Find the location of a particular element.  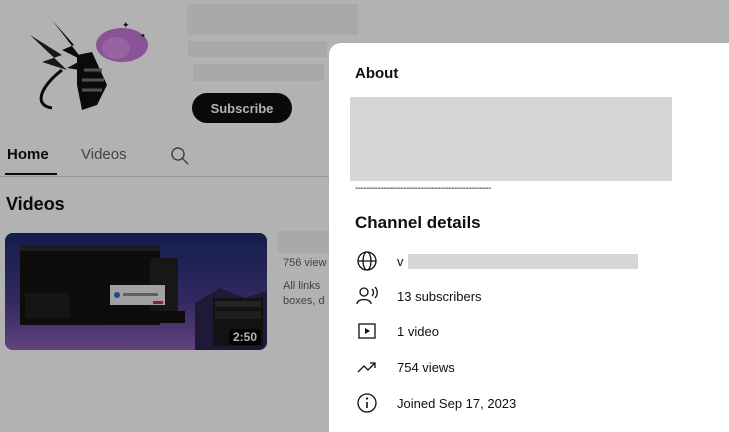

video-count: 1 video is located at coordinates (418, 331).